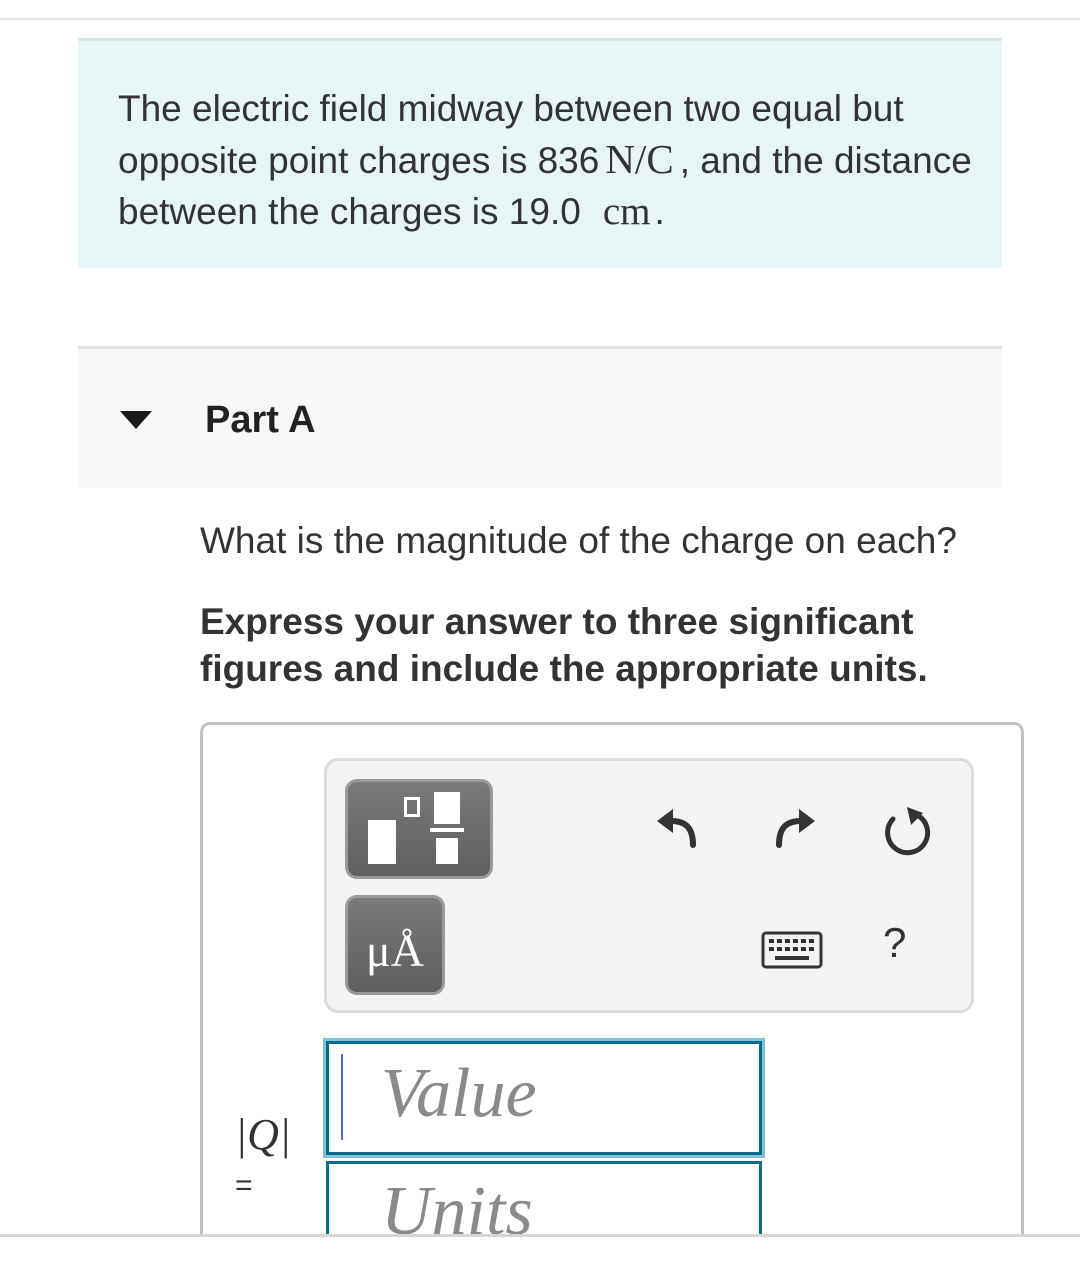  Describe the element at coordinates (659, 211) in the screenshot. I see `problem-text-part-3: .` at that location.